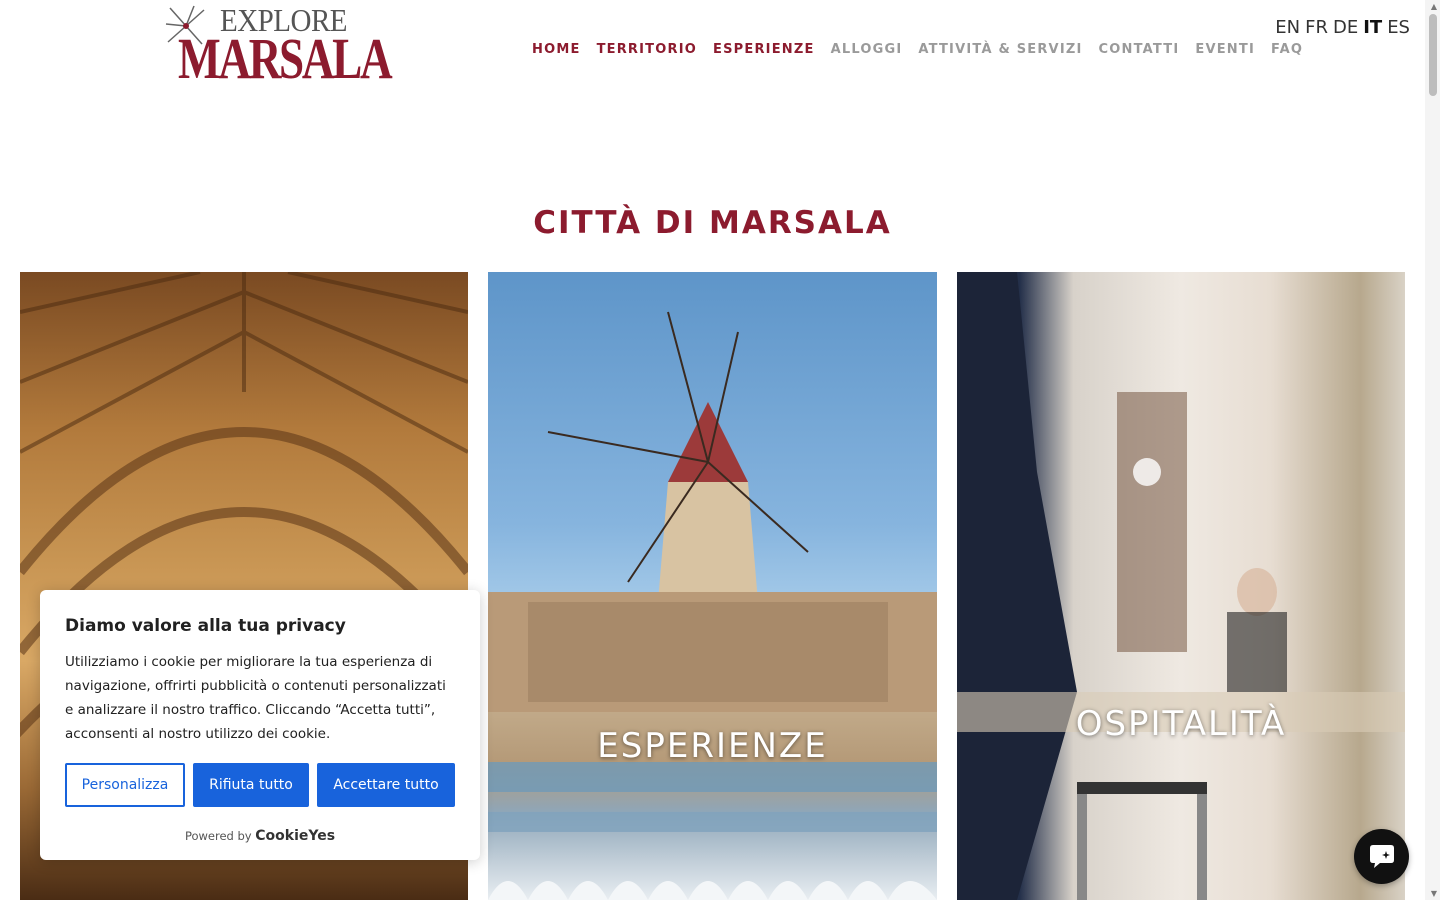 This screenshot has height=900, width=1440. Describe the element at coordinates (1372, 27) in the screenshot. I see `lang-it: IT` at that location.